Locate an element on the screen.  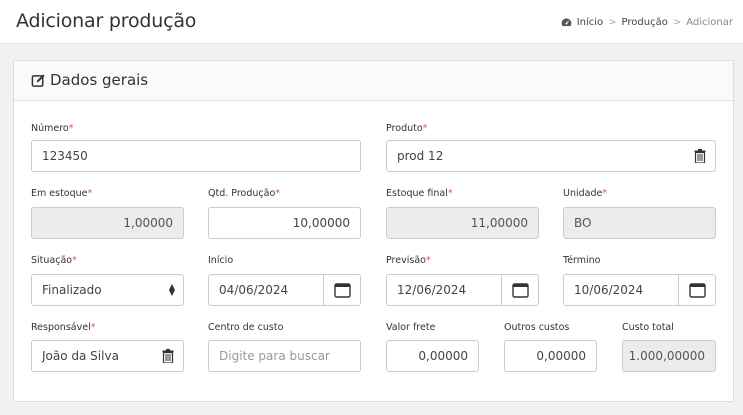
estoque-final-field: 11,00000 is located at coordinates (462, 223).